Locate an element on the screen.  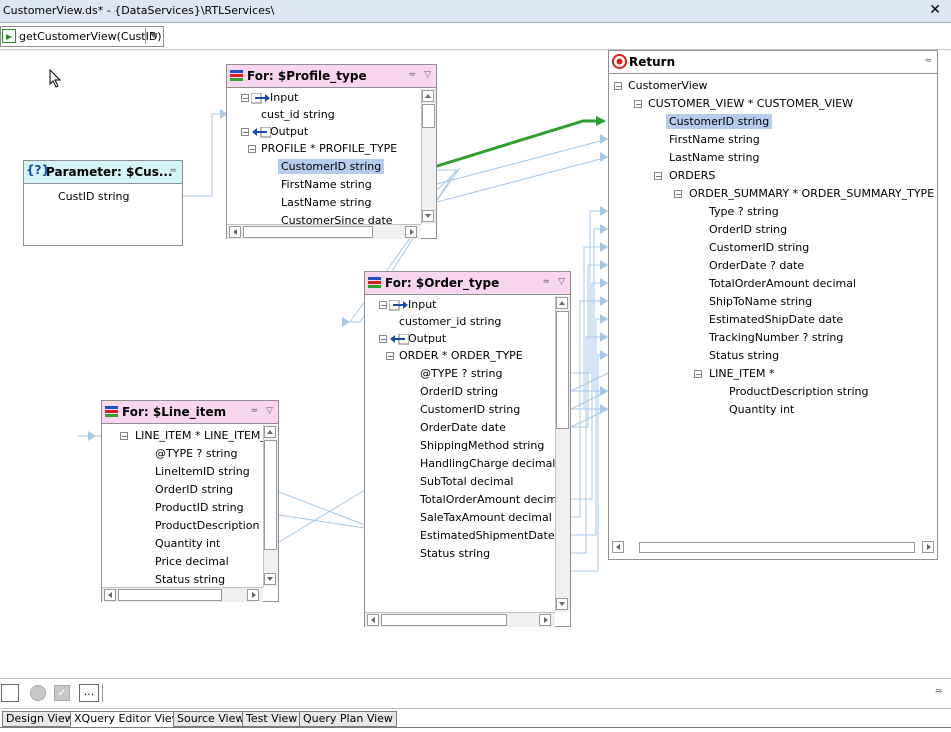
profile-element: PROFILE * PROFILE_TYPE is located at coordinates (329, 148).